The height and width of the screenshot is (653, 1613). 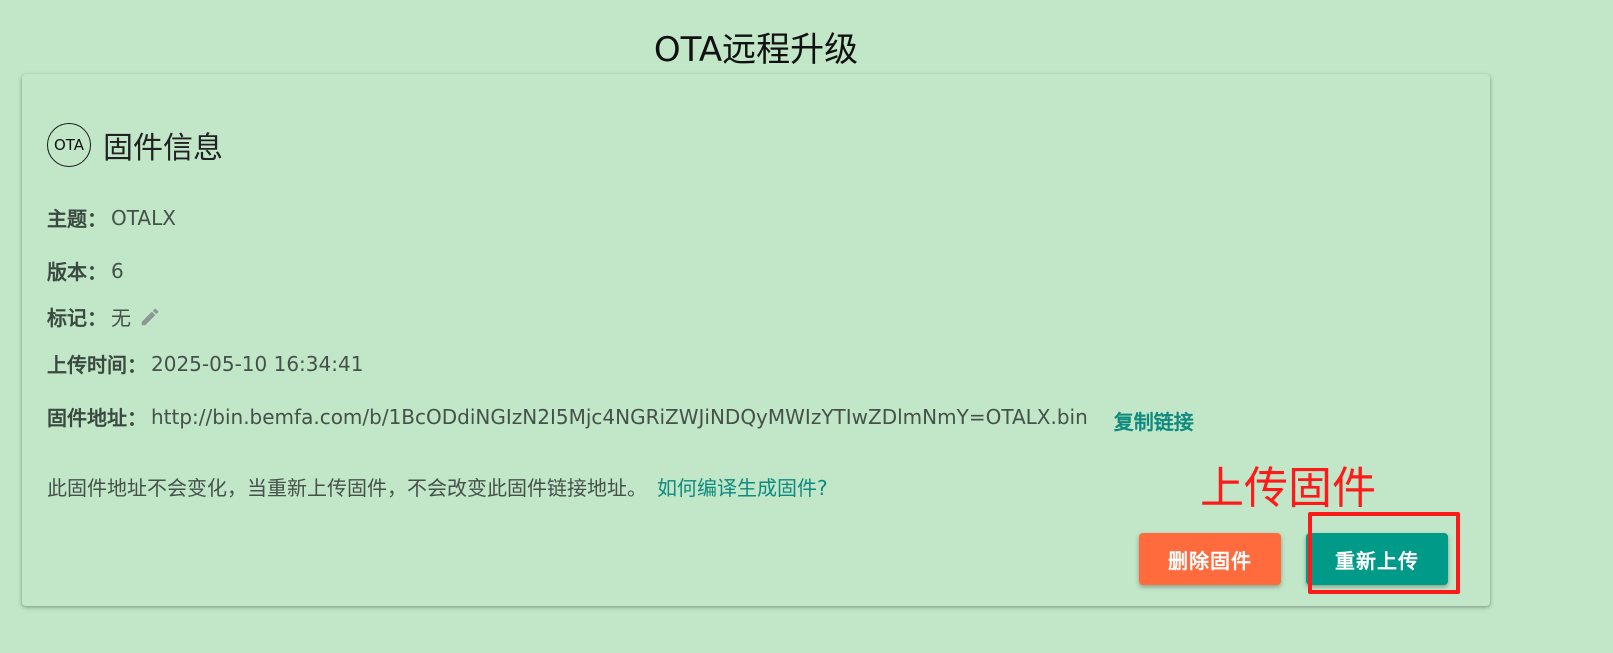 What do you see at coordinates (756, 50) in the screenshot?
I see `page-title: OTA远程升级` at bounding box center [756, 50].